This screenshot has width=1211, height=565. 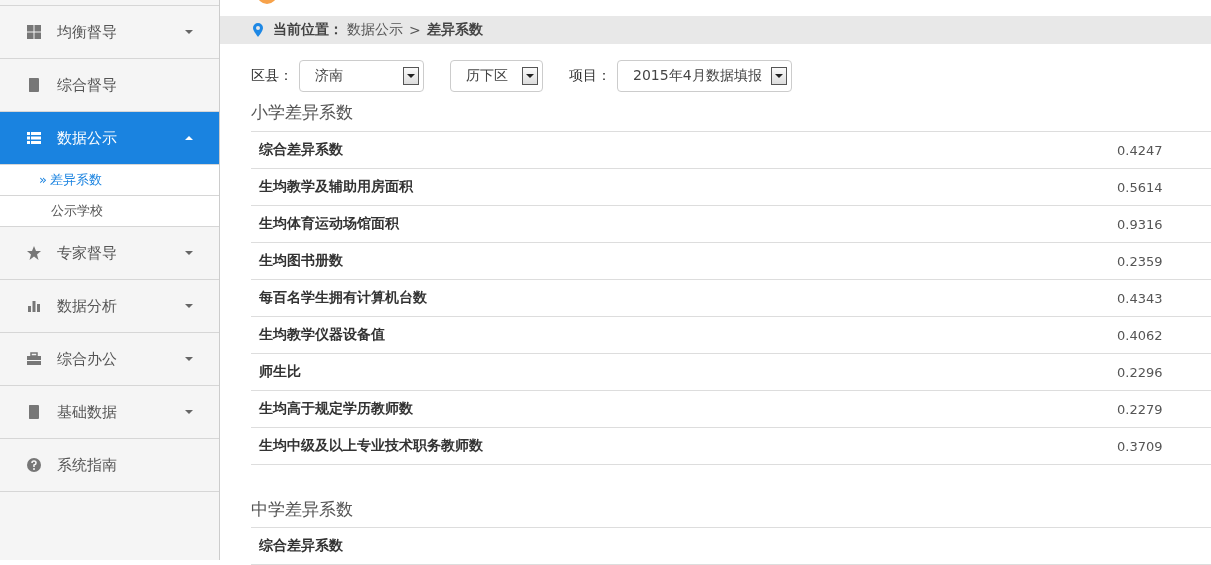 What do you see at coordinates (1140, 372) in the screenshot?
I see `table-cell-text: 0.2296` at bounding box center [1140, 372].